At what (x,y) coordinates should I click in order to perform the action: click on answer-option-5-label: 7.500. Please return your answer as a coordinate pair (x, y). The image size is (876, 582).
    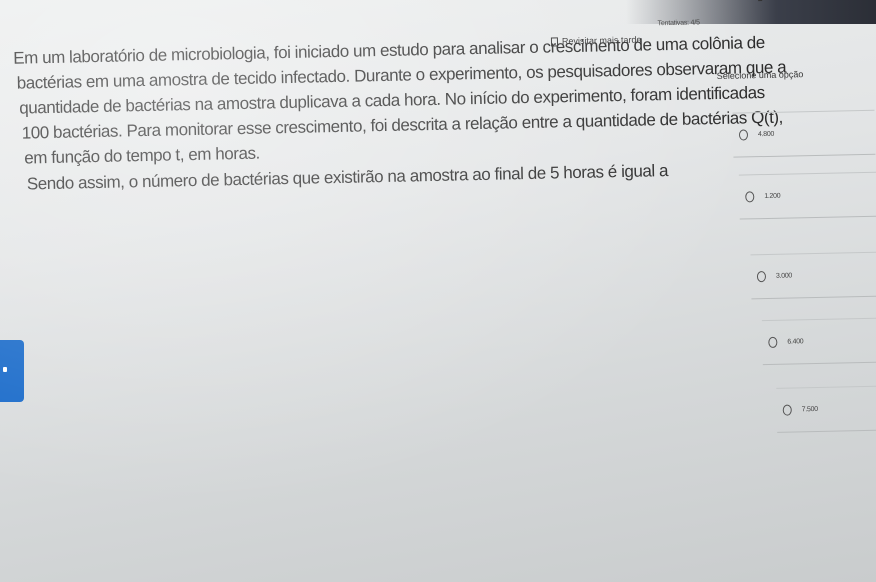
    Looking at the image, I should click on (809, 409).